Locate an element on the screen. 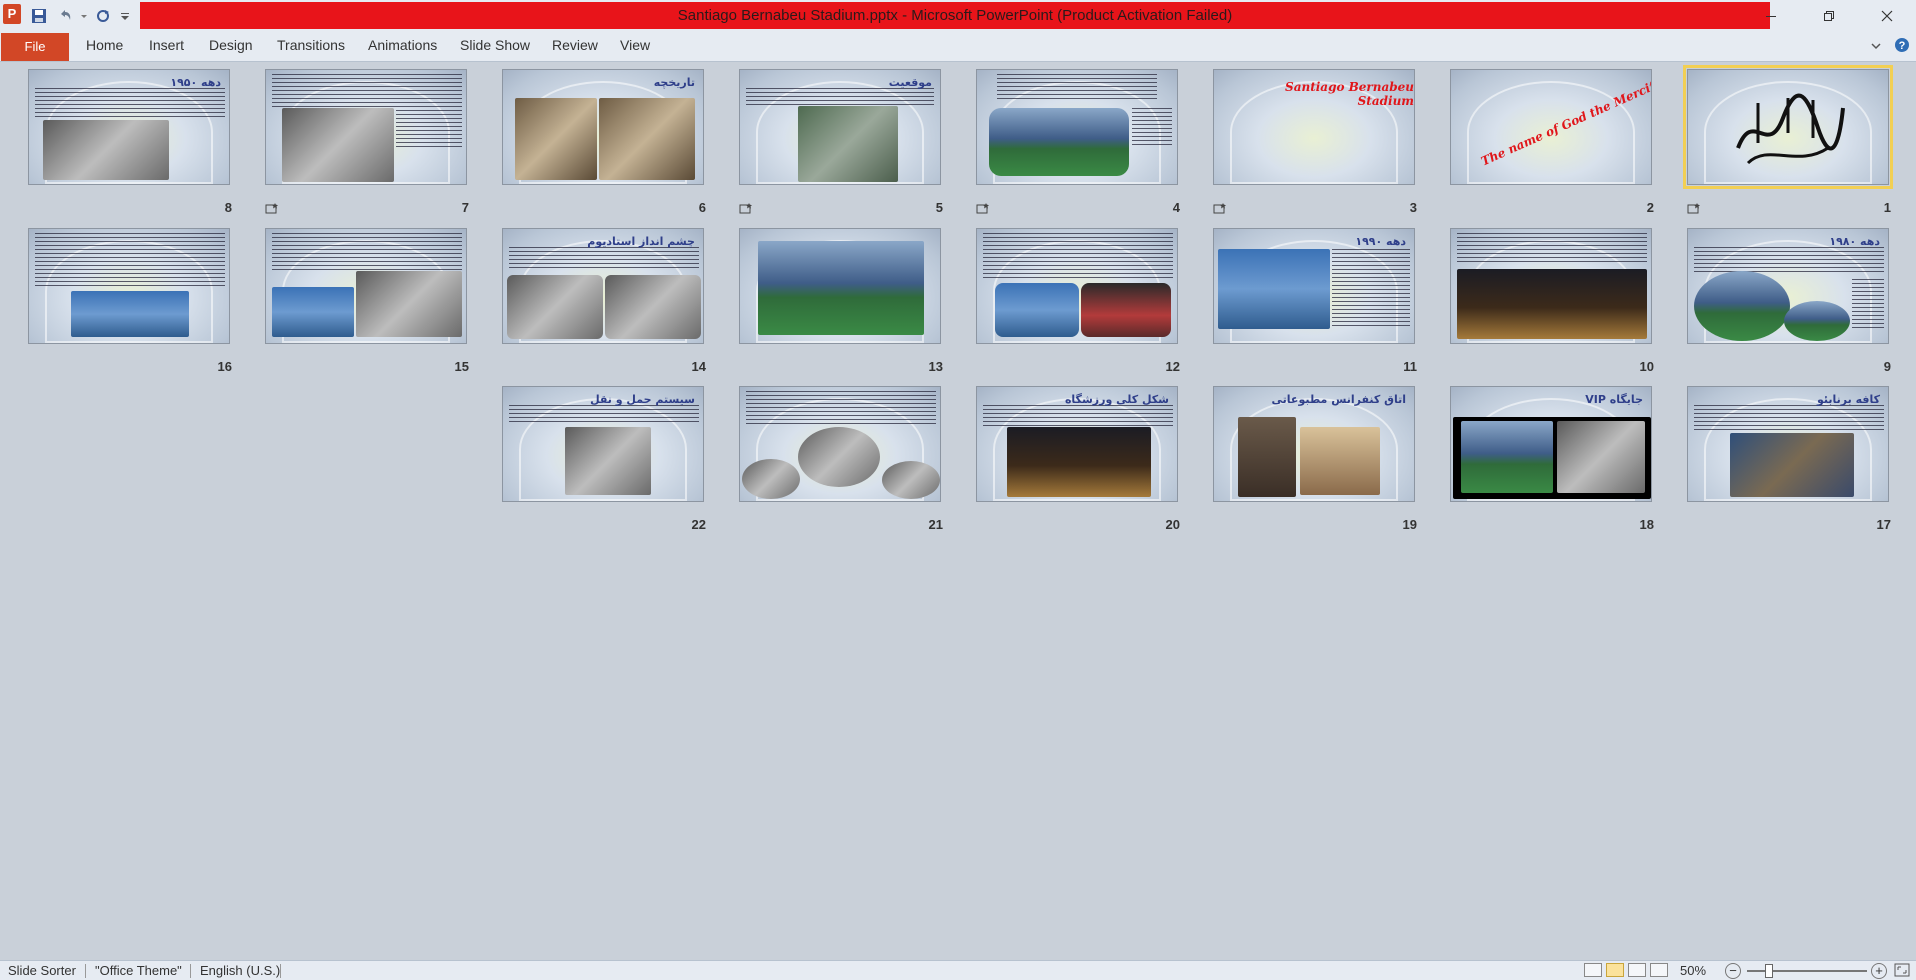 The height and width of the screenshot is (980, 1916). zoom-out-button: − is located at coordinates (1733, 971).